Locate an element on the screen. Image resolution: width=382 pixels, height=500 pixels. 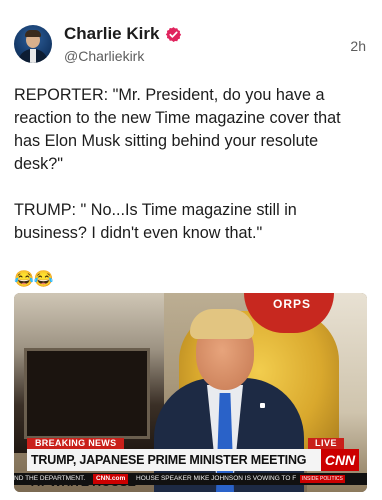
author-handle: @Charliekirk is located at coordinates (104, 56).